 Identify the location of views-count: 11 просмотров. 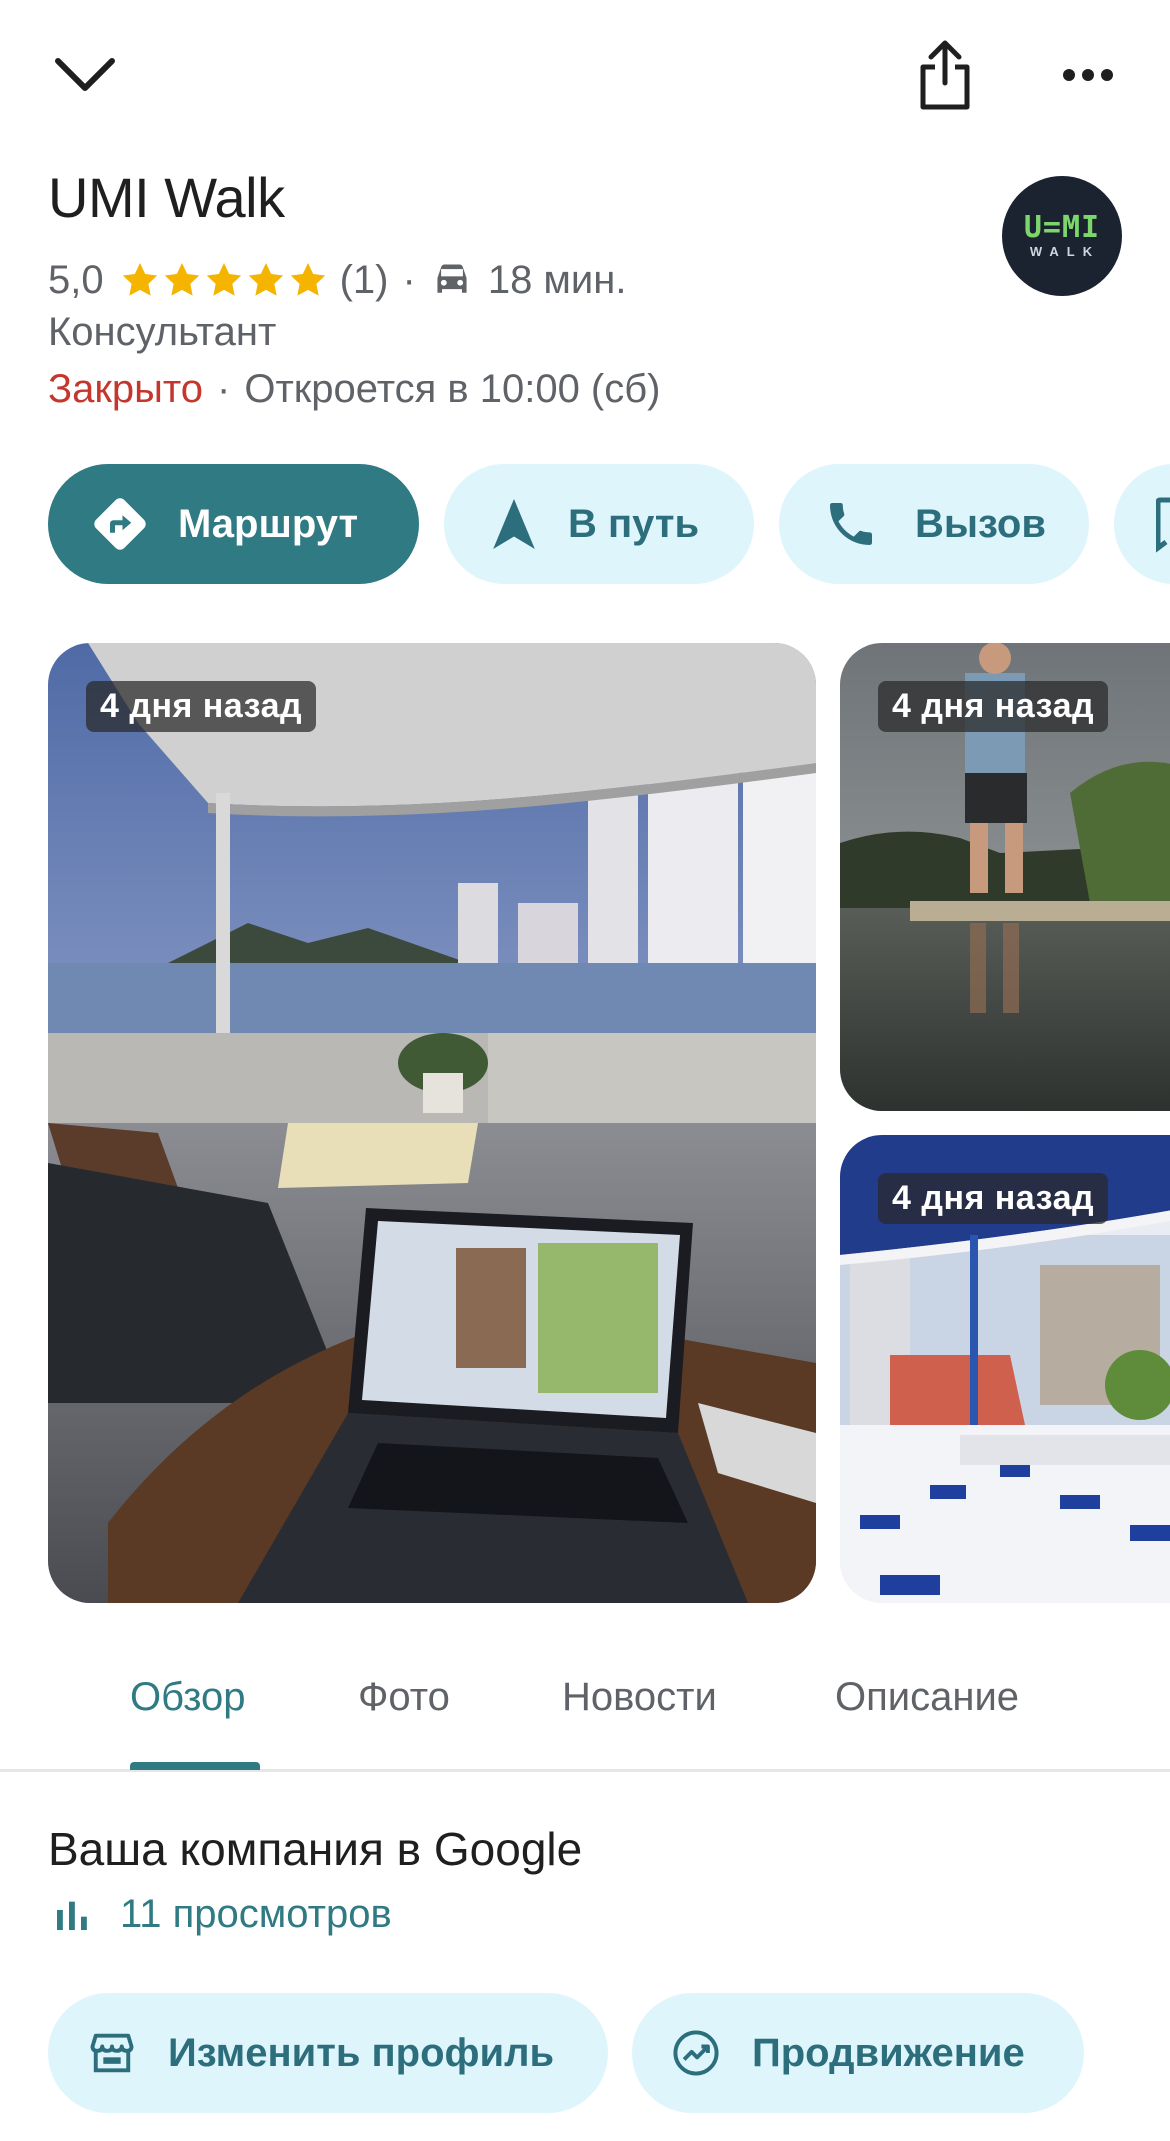
(256, 1914).